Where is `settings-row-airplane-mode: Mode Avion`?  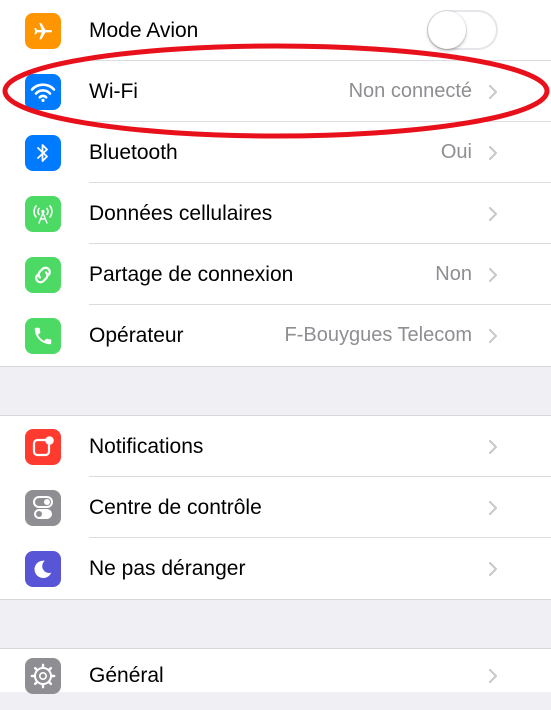 settings-row-airplane-mode: Mode Avion is located at coordinates (275, 30).